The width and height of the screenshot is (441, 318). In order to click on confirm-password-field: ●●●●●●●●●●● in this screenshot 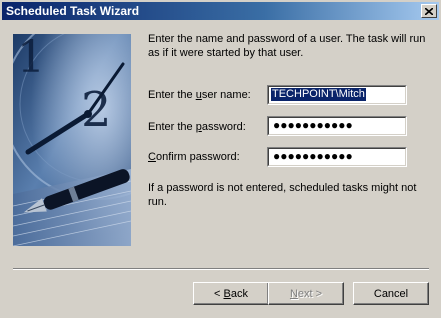, I will do `click(337, 157)`.